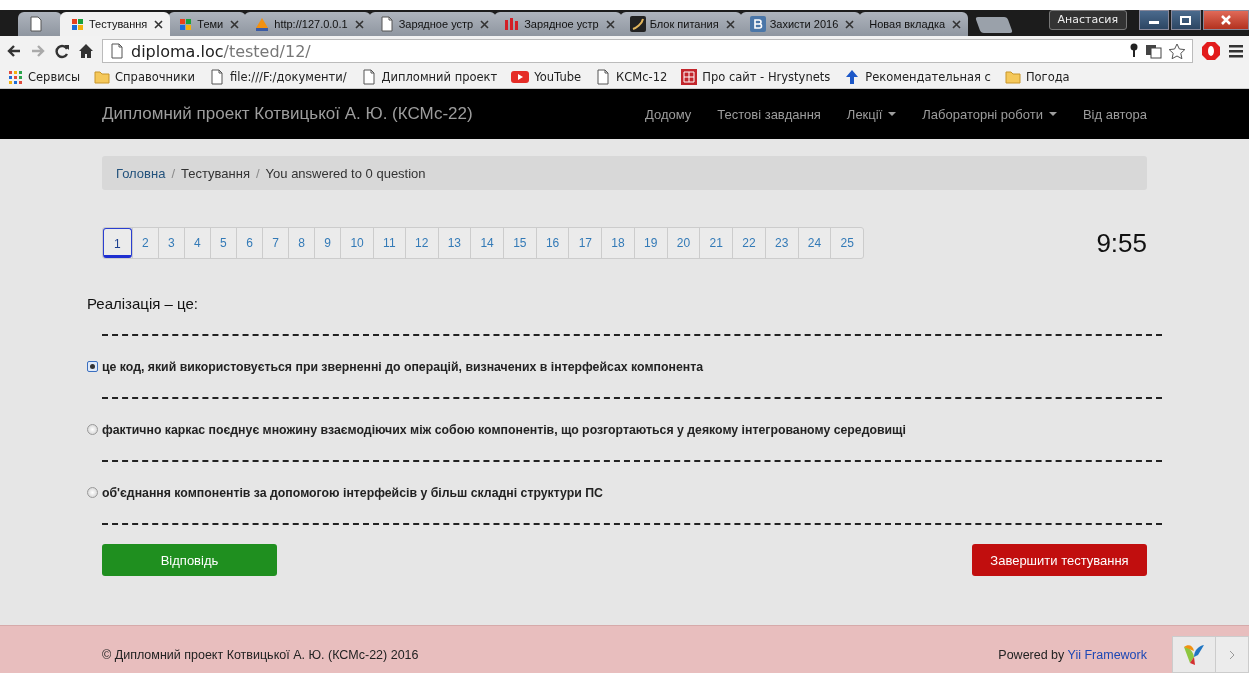 The image size is (1249, 673). What do you see at coordinates (668, 114) in the screenshot?
I see `nav-link: Додому` at bounding box center [668, 114].